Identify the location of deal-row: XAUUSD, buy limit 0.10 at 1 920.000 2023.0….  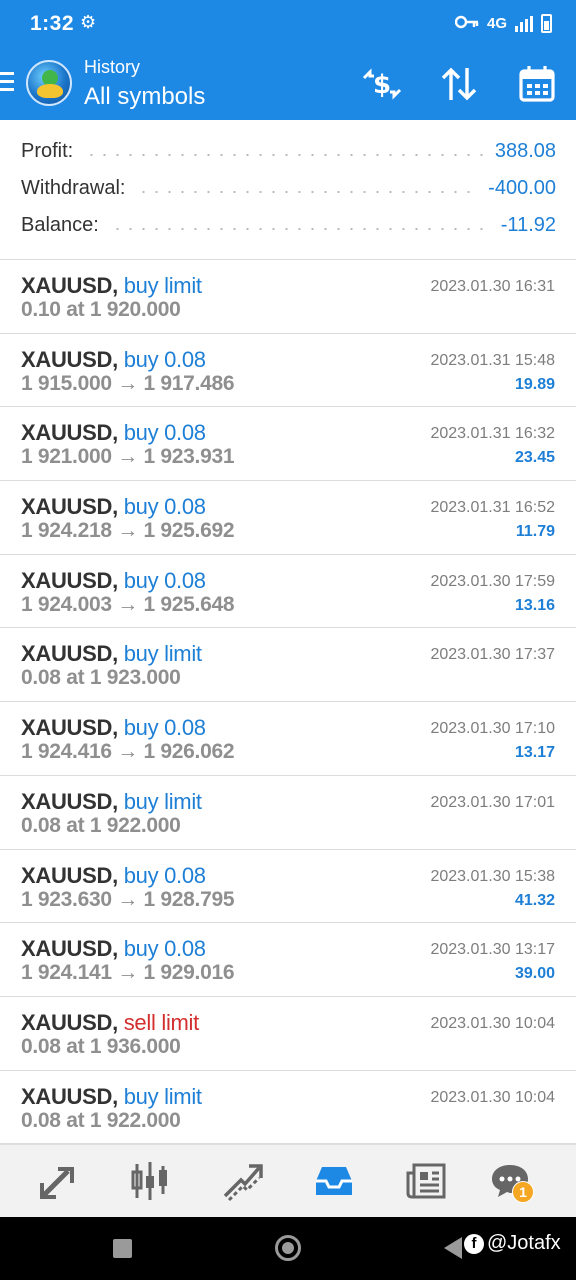
(288, 297).